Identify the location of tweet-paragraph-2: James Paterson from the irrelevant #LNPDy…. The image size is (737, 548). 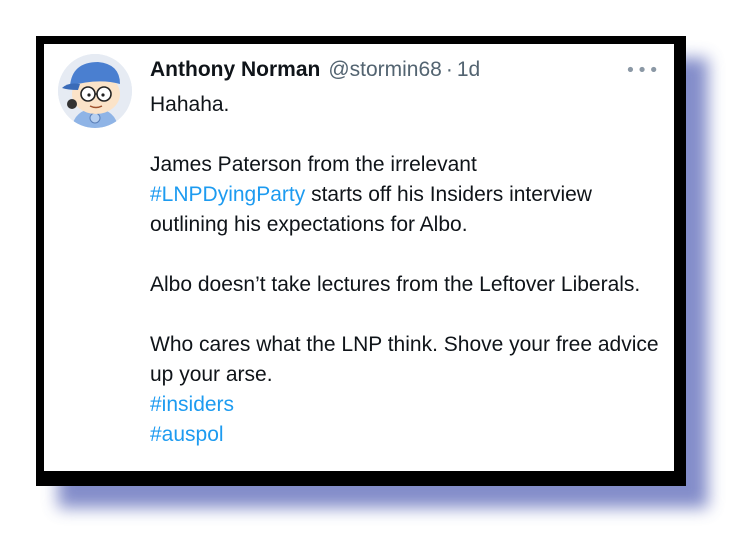
(407, 195).